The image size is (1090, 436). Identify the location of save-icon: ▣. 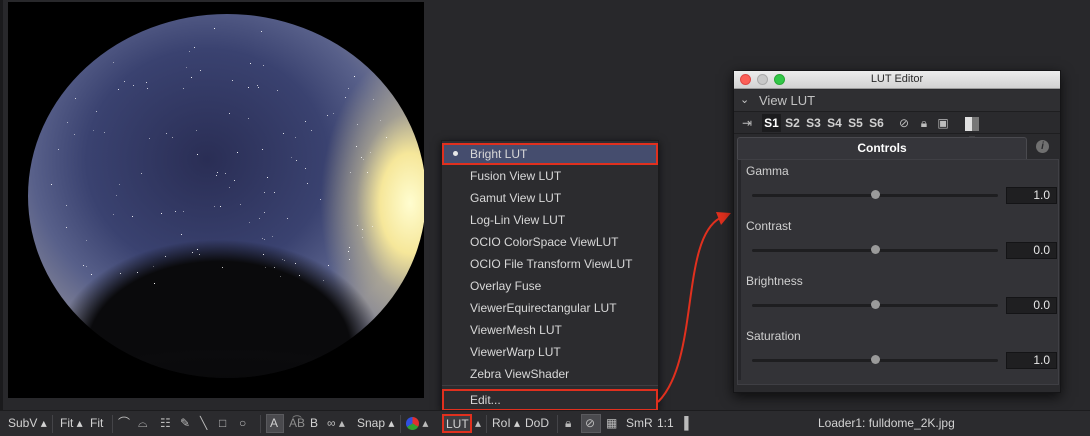
(943, 123).